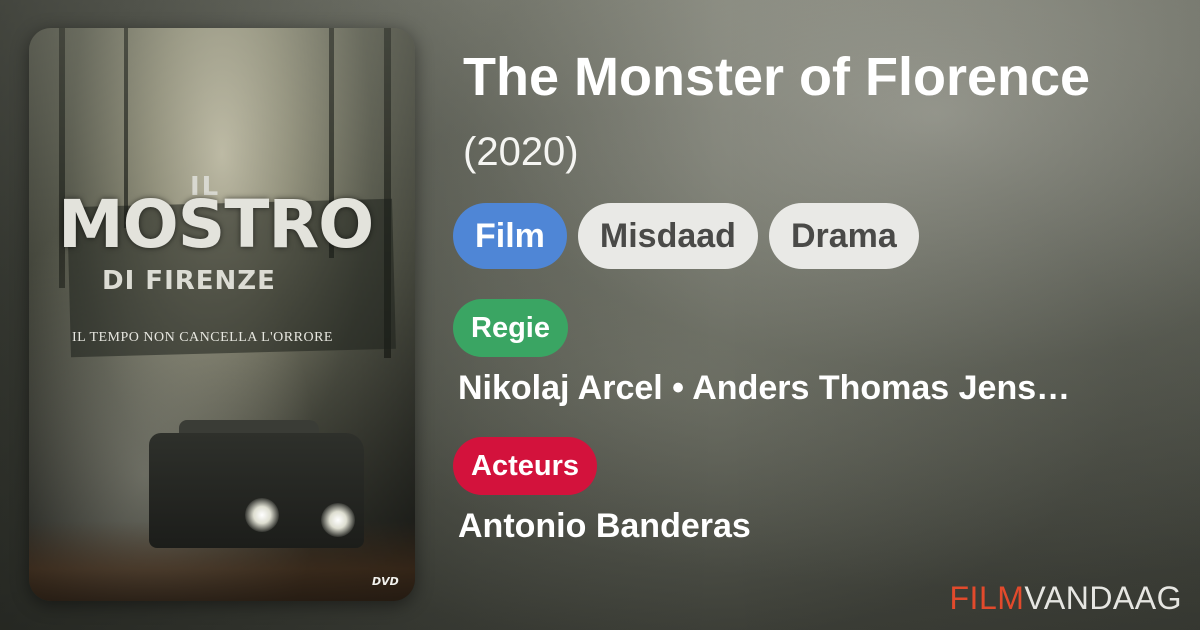 Image resolution: width=1200 pixels, height=630 pixels. Describe the element at coordinates (510, 328) in the screenshot. I see `regie-badge: Regie` at that location.